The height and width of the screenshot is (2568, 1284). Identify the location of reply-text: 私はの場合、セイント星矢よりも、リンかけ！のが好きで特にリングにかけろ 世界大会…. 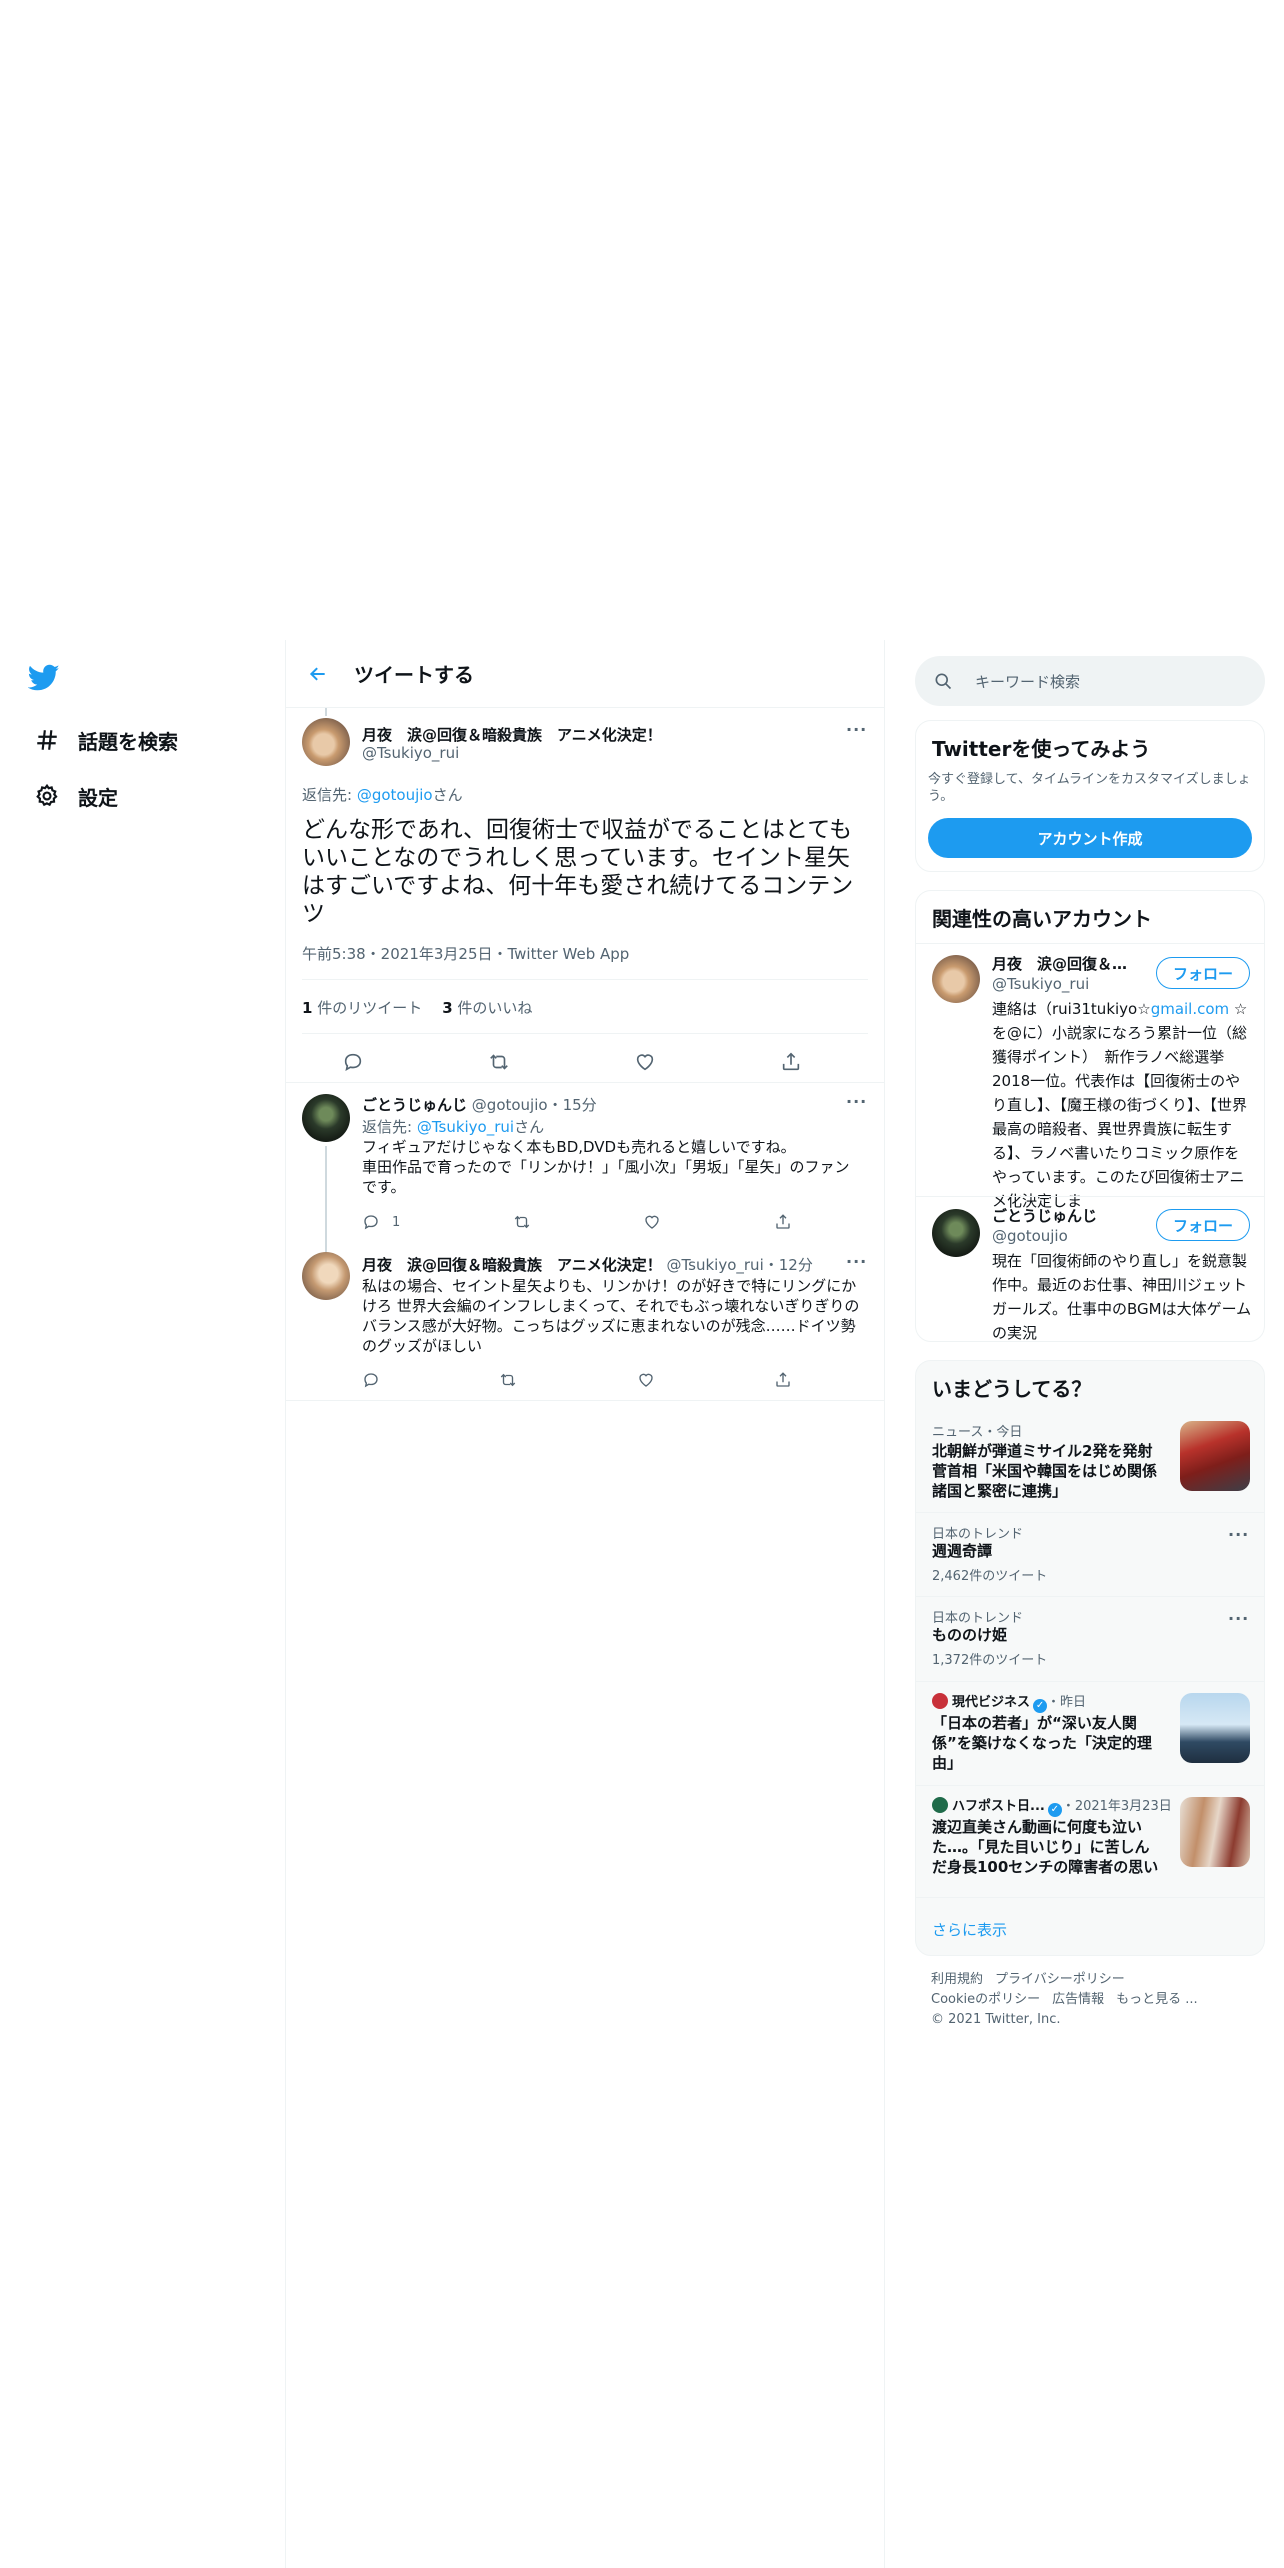
(611, 1316).